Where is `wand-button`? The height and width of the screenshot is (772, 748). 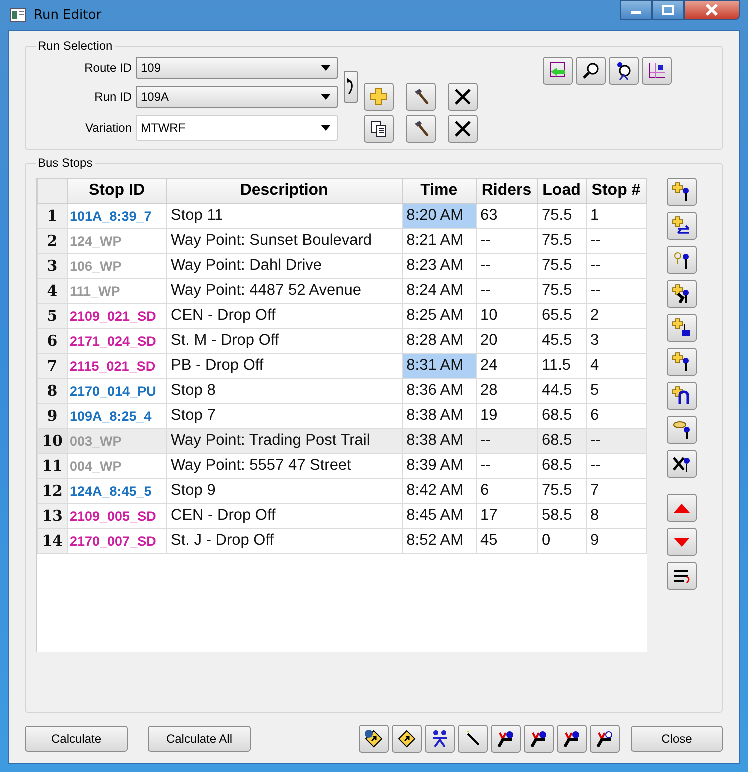 wand-button is located at coordinates (473, 739).